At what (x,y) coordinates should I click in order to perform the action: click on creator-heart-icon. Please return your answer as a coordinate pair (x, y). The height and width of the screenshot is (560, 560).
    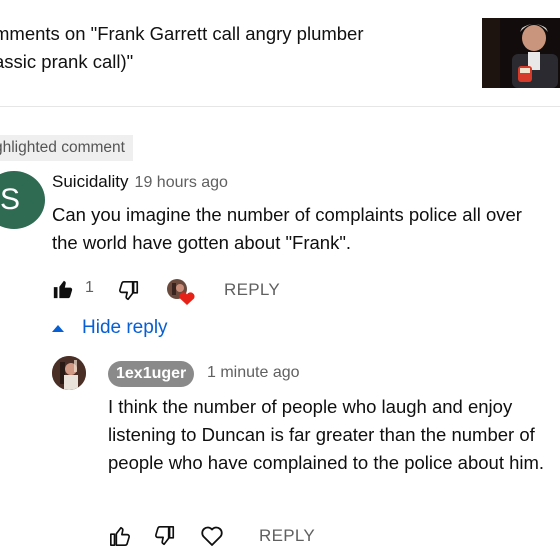
    Looking at the image, I should click on (181, 292).